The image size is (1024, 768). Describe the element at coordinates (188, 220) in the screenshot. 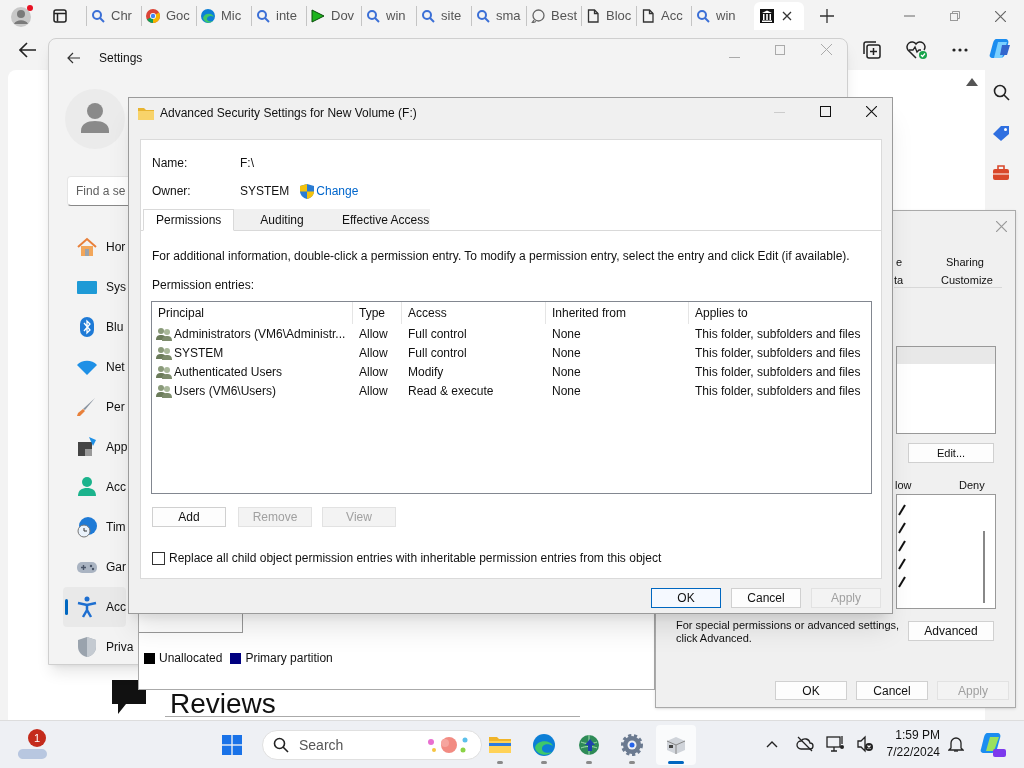

I see `dialog-tab: Permissions` at that location.